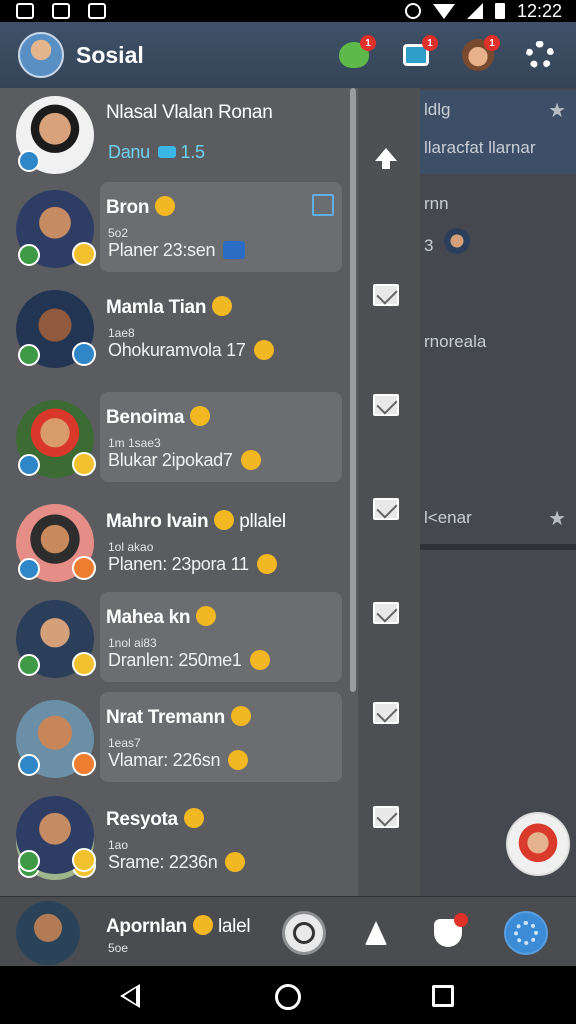  What do you see at coordinates (110, 54) in the screenshot?
I see `app-title: Sosial` at bounding box center [110, 54].